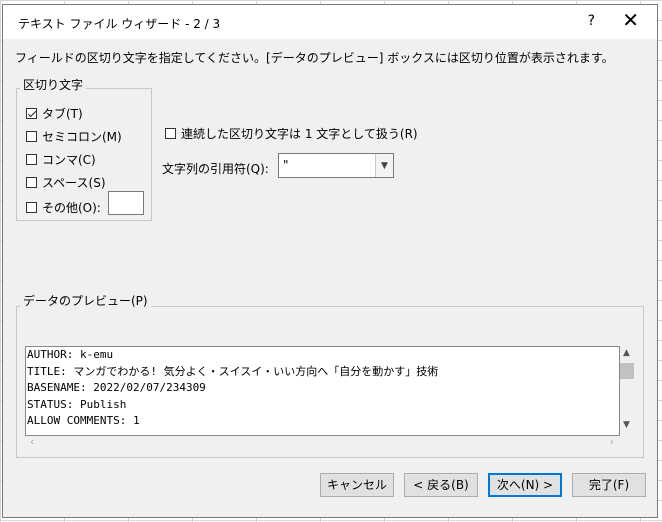 The height and width of the screenshot is (522, 662). Describe the element at coordinates (74, 183) in the screenshot. I see `space-label: スペース(S)` at that location.